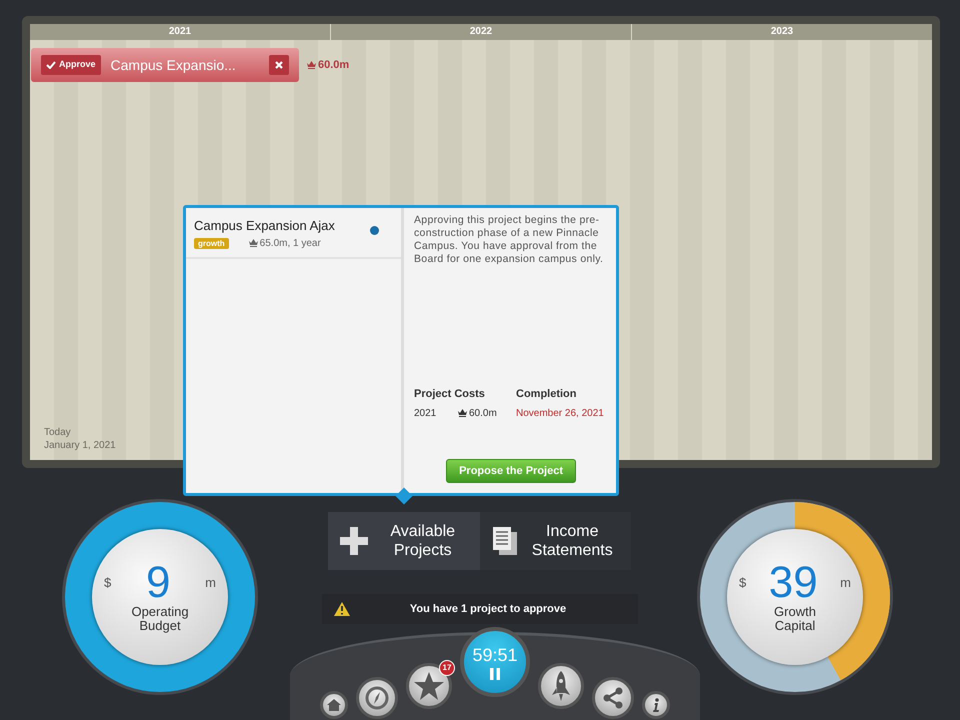 The height and width of the screenshot is (720, 960). I want to click on project-name: Campus Expansion Ajax, so click(265, 226).